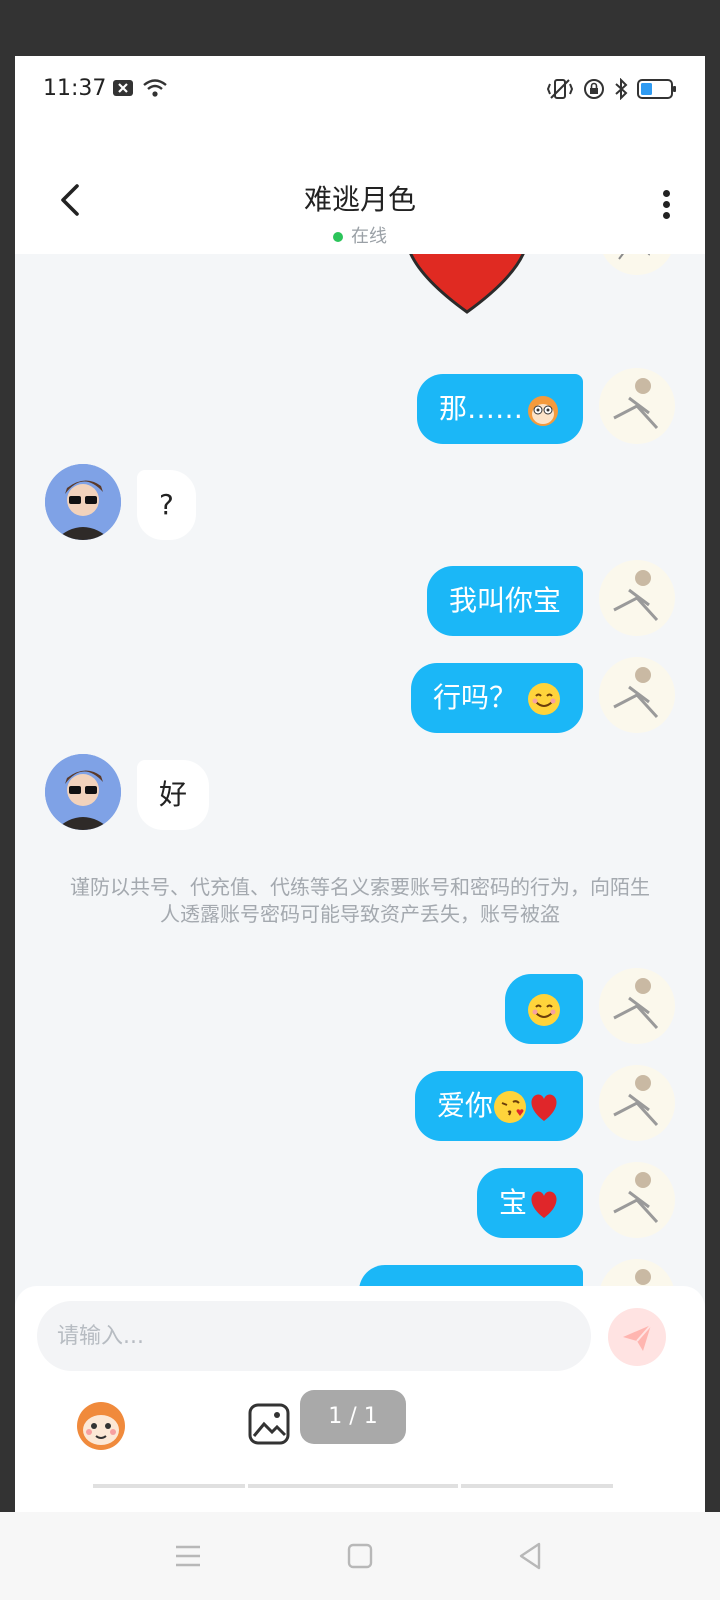  Describe the element at coordinates (656, 89) in the screenshot. I see `battery-icon` at that location.